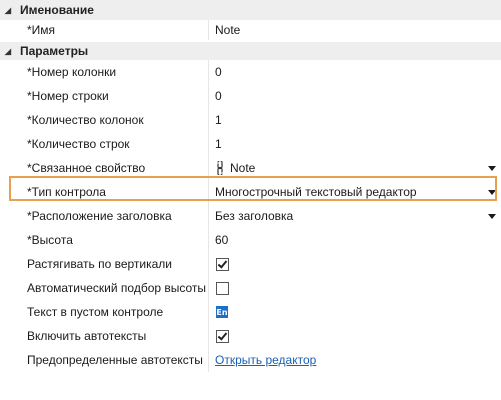  I want to click on row-control-type-label: *Тип контрола, so click(66, 192).